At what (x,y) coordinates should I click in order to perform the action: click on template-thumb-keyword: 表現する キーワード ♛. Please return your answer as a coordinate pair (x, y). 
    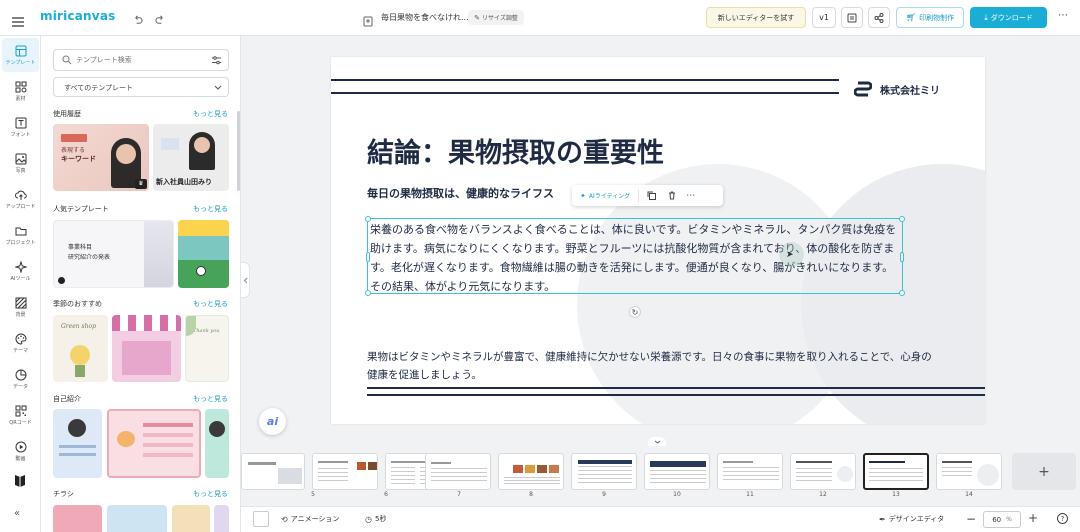
    Looking at the image, I should click on (101, 157).